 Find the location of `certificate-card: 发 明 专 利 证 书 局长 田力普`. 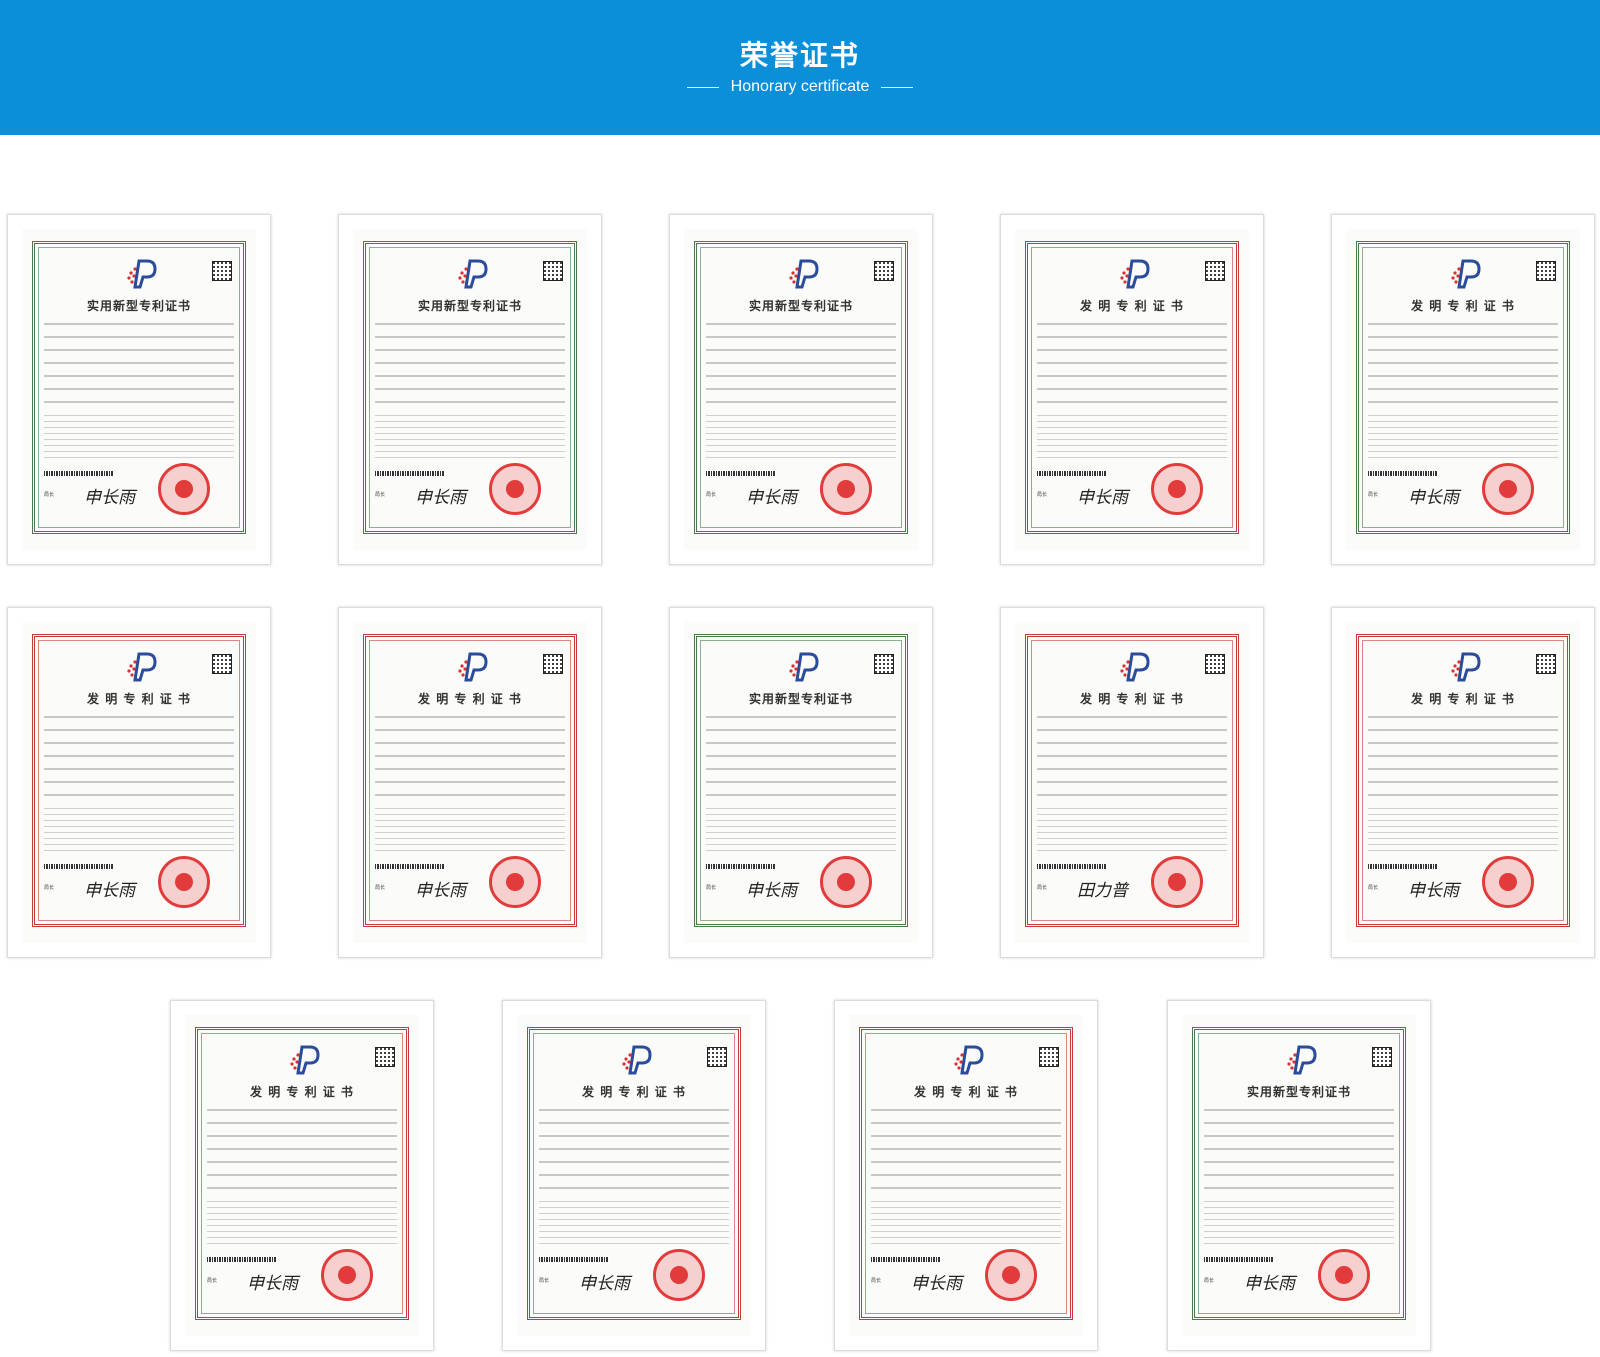

certificate-card: 发 明 专 利 证 书 局长 田力普 is located at coordinates (1132, 782).